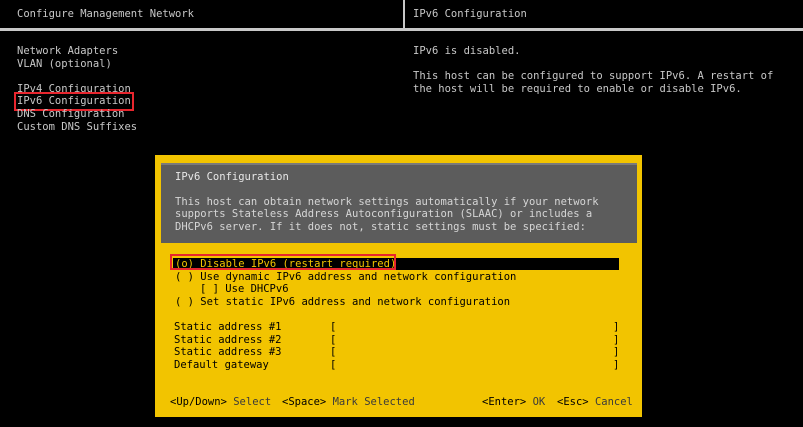 The width and height of the screenshot is (803, 427). I want to click on screen-title: Configure Management Network, so click(106, 14).